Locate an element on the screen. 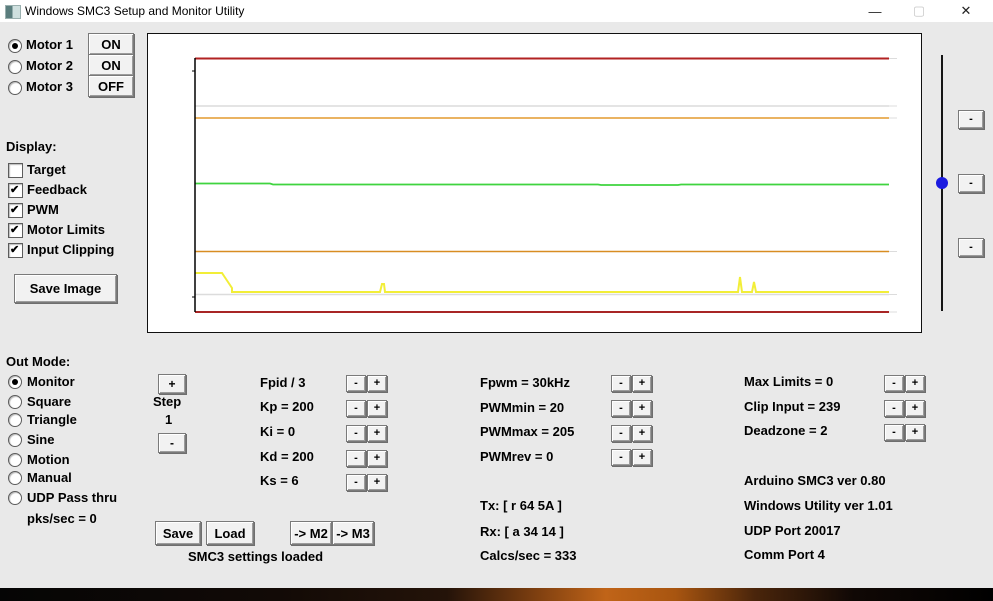 The image size is (993, 601). load-button: Load is located at coordinates (230, 533).